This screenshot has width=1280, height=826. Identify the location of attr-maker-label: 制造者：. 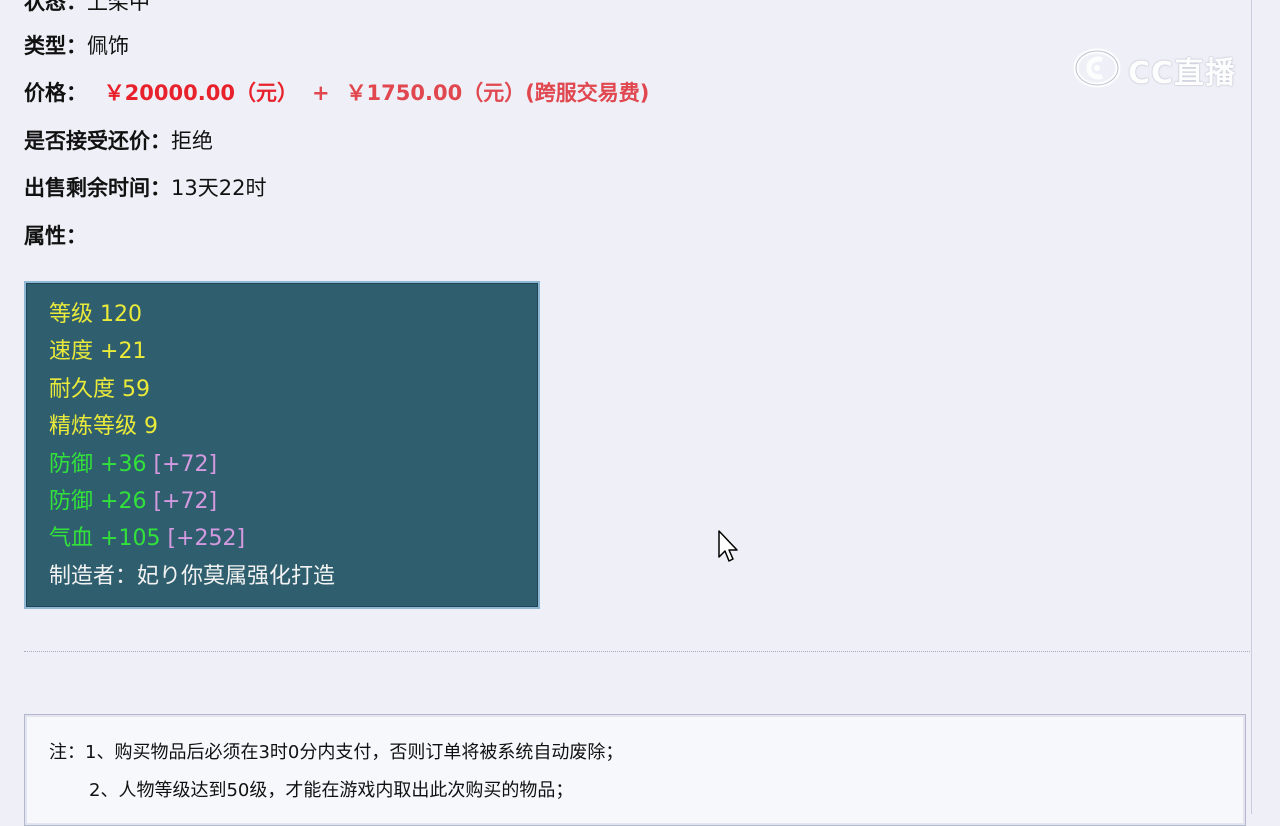
(93, 576).